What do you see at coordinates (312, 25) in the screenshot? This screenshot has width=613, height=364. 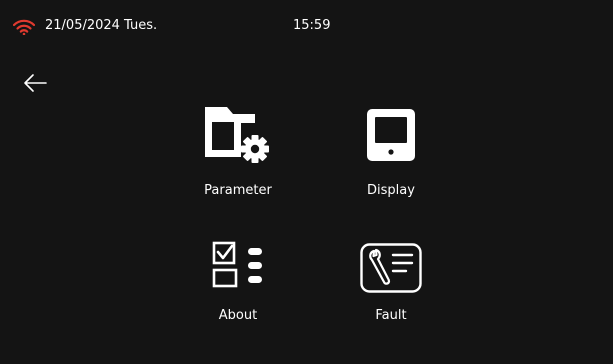 I see `status-time: 15:59` at bounding box center [312, 25].